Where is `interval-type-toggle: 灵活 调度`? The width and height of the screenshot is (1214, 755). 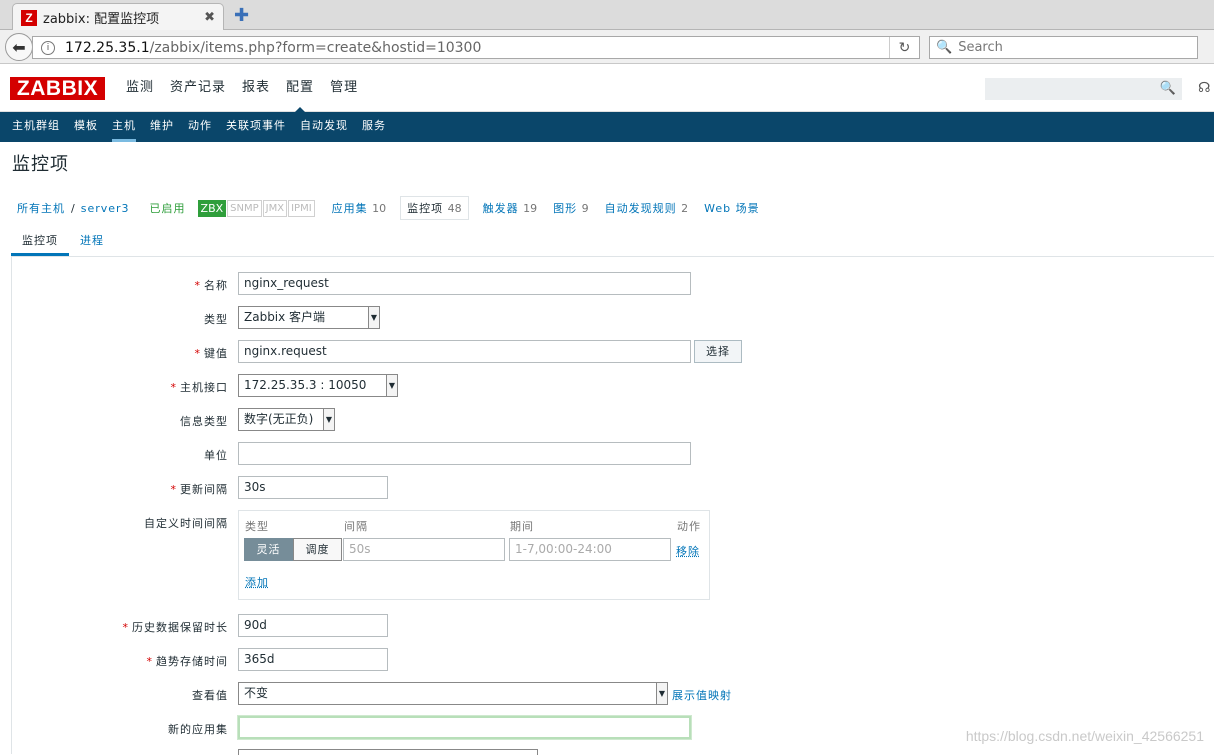 interval-type-toggle: 灵活 调度 is located at coordinates (293, 549).